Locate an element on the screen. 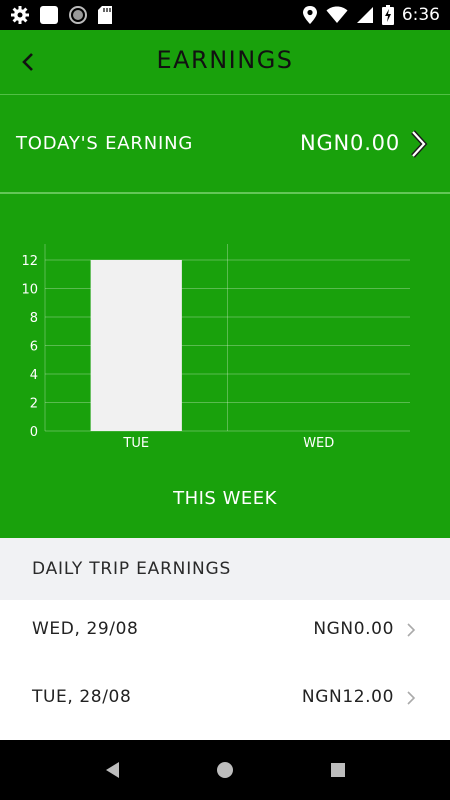 The image size is (450, 800). chart-y-tick-label: 0 is located at coordinates (34, 432).